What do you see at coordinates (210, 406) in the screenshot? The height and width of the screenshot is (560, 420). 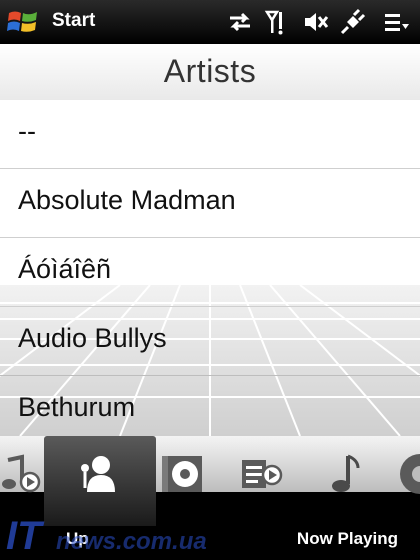 I see `list-item: Bethurum` at bounding box center [210, 406].